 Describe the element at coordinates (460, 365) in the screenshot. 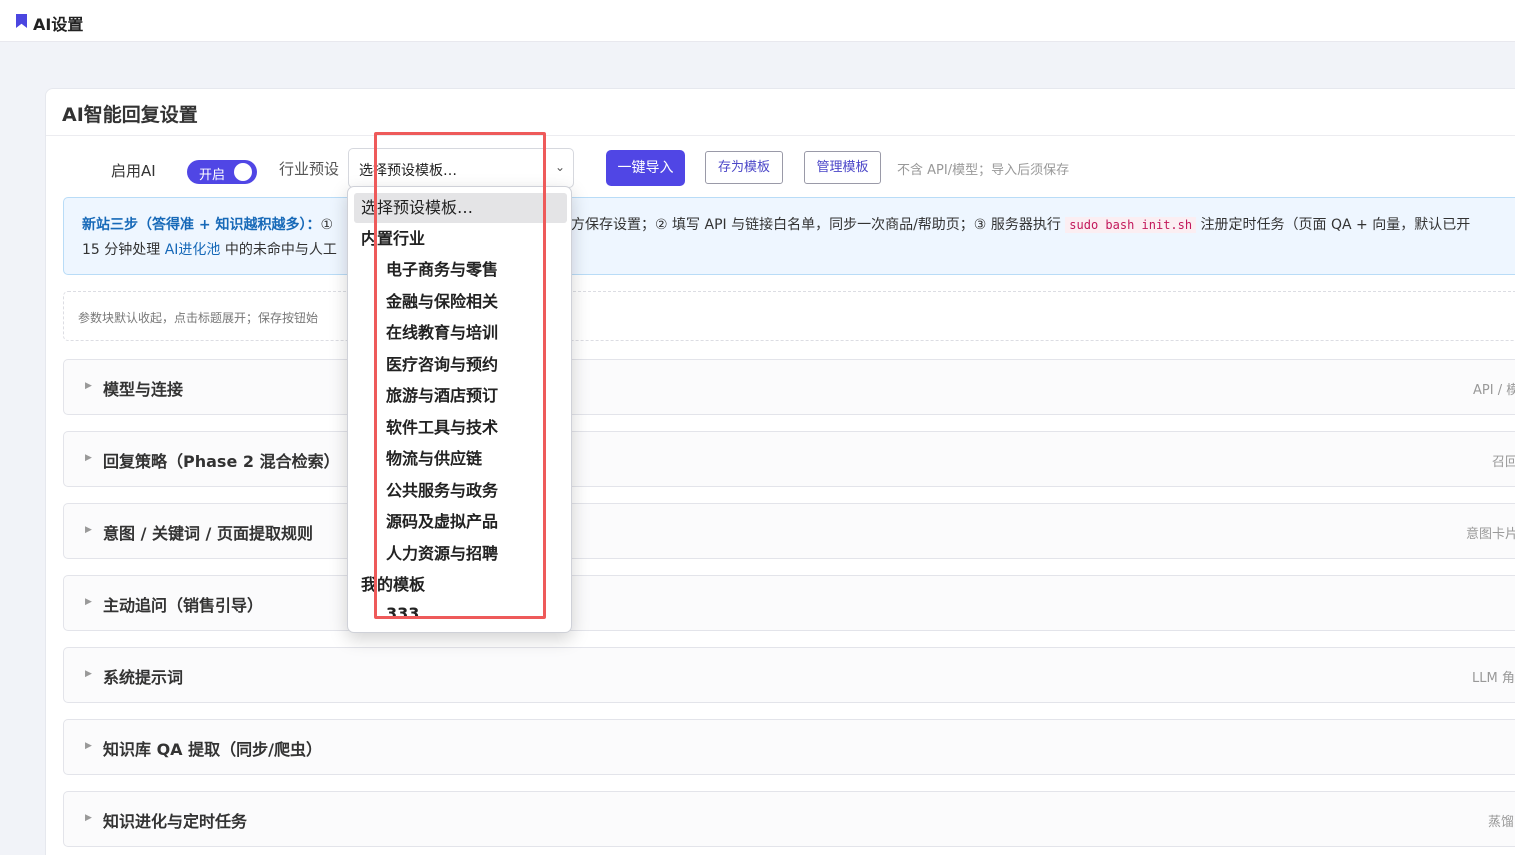

I see `dropdown-option: 医疗咨询与预约` at that location.